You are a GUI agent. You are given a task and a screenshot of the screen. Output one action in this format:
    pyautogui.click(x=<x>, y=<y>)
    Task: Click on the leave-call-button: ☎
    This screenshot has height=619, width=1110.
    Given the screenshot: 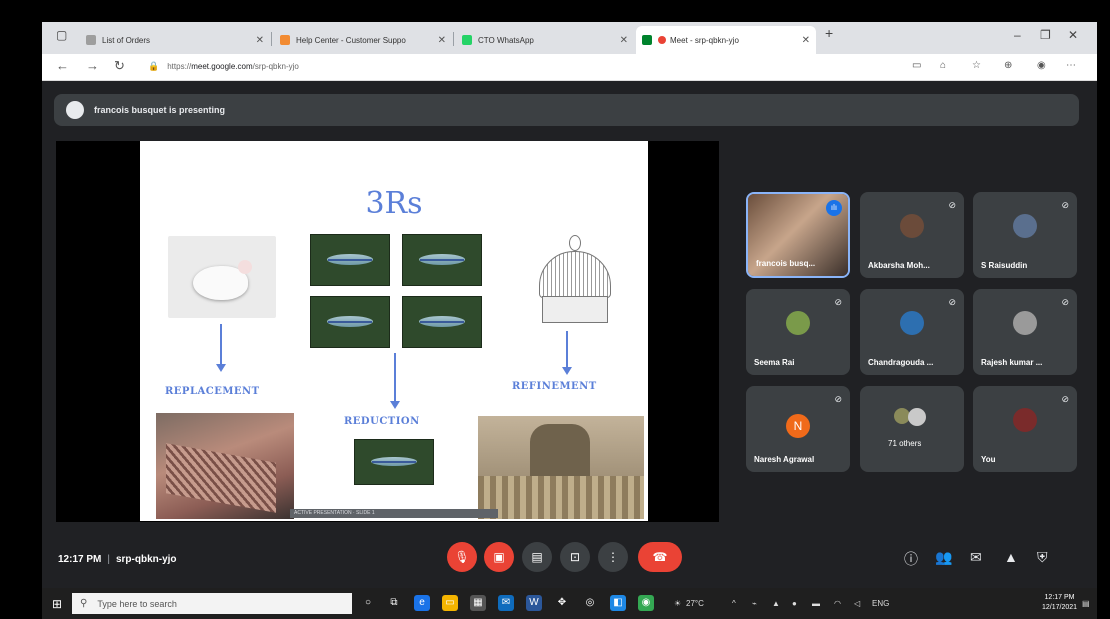 What is the action you would take?
    pyautogui.click(x=660, y=557)
    